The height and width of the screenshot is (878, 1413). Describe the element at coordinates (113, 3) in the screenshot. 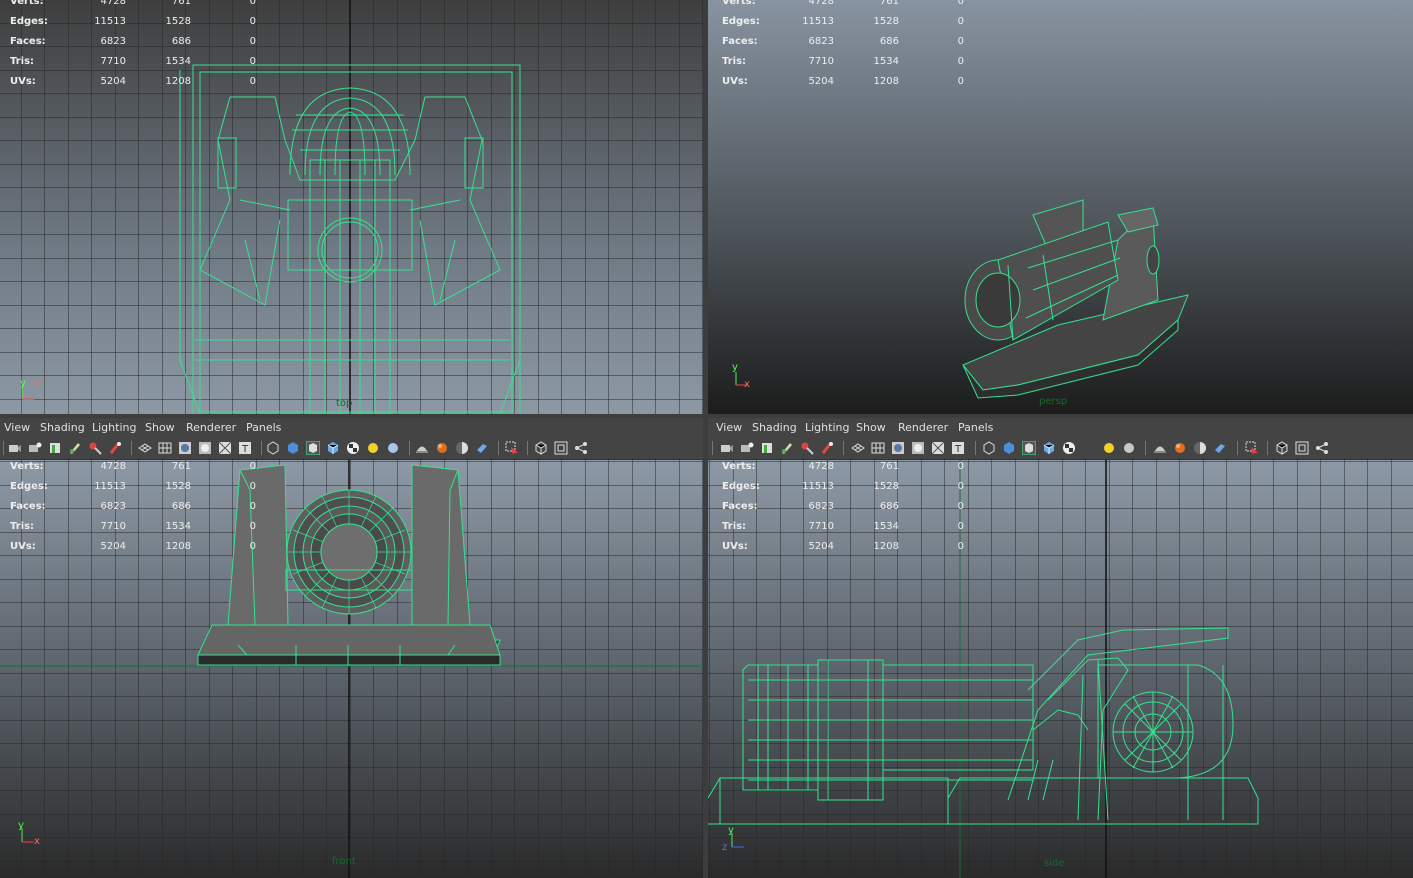

I see `hud-value: 4728` at that location.